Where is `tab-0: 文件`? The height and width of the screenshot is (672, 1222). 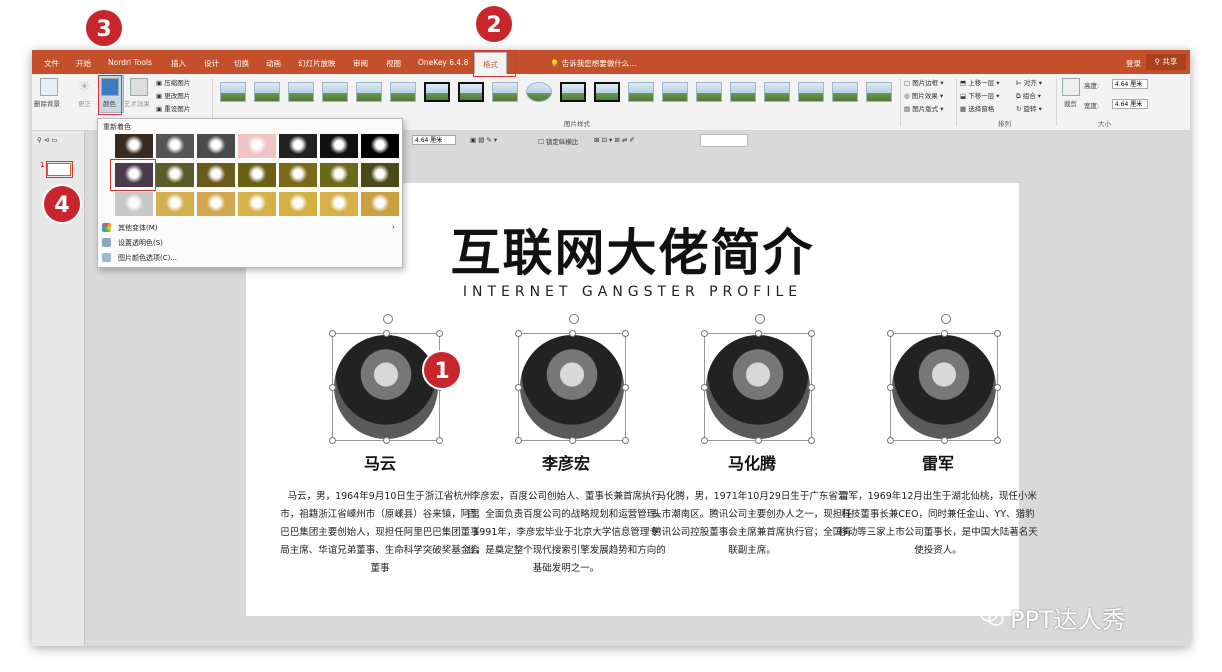 tab-0: 文件 is located at coordinates (51, 63).